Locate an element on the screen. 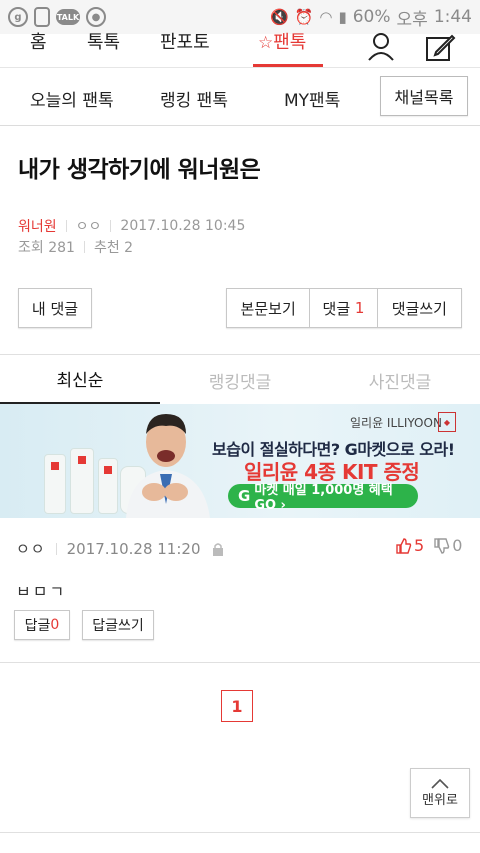 Image resolution: width=480 pixels, height=853 pixels. bottom-divider is located at coordinates (240, 832).